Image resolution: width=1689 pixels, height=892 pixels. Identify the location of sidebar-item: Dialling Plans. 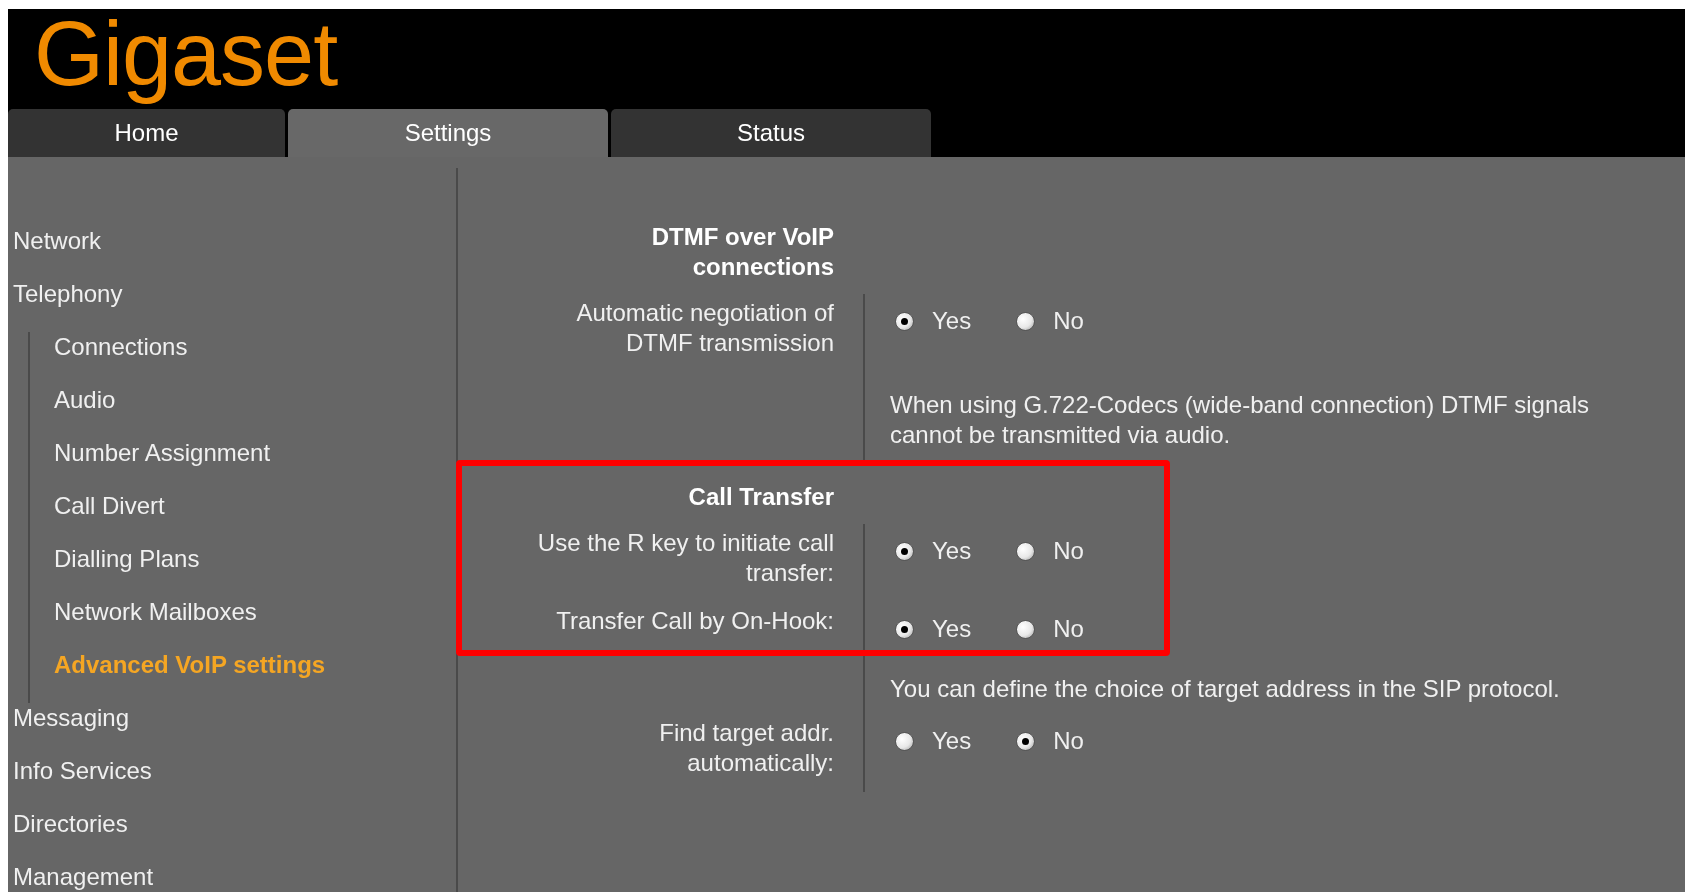
(127, 558).